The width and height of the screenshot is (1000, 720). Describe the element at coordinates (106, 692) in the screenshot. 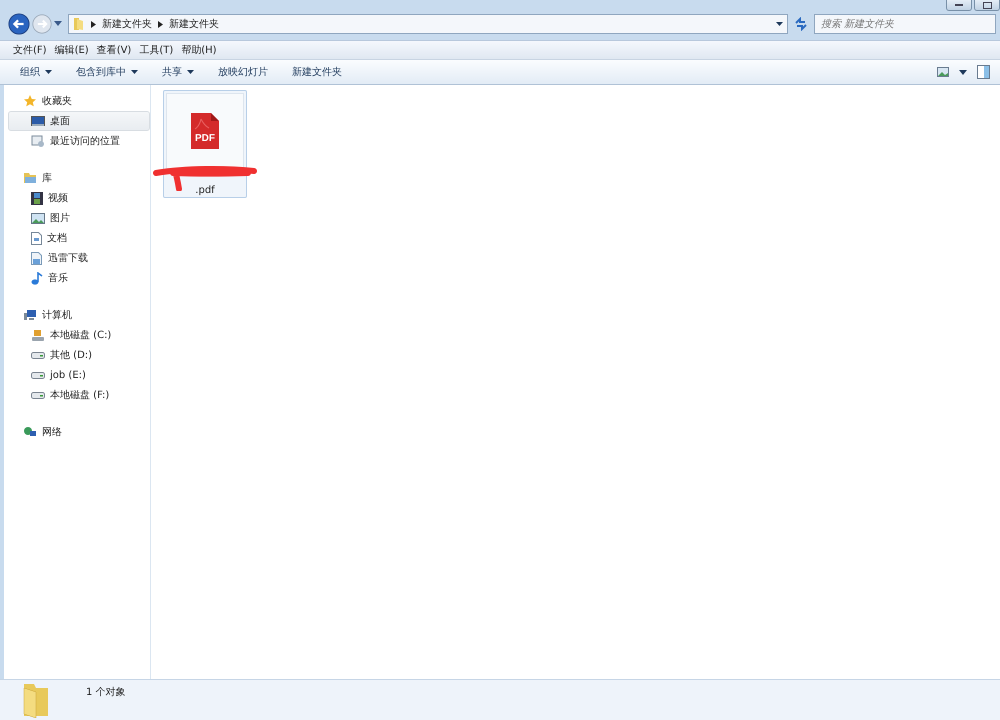

I see `status-text: 1 个对象` at that location.